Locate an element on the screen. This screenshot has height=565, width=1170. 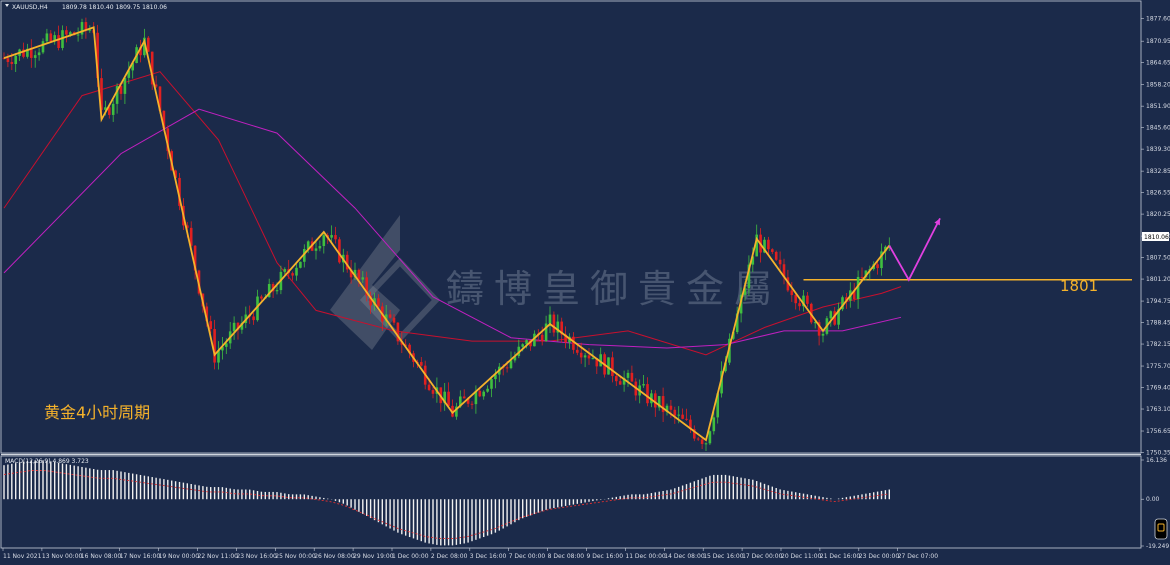
price-tick-label: 1858.20 is located at coordinates (1158, 85).